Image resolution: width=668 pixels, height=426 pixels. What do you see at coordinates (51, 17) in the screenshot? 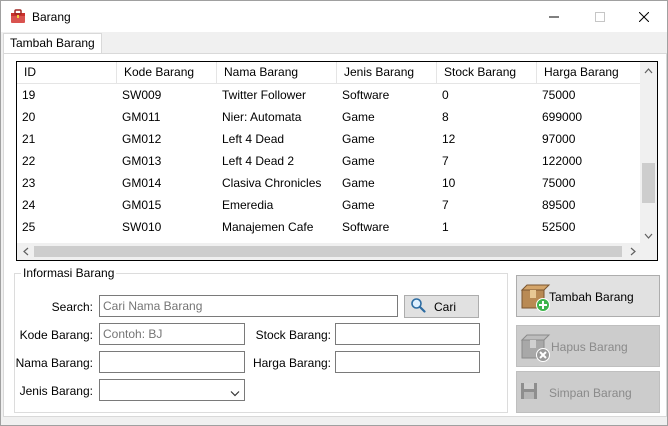
I see `window-title: Barang` at bounding box center [51, 17].